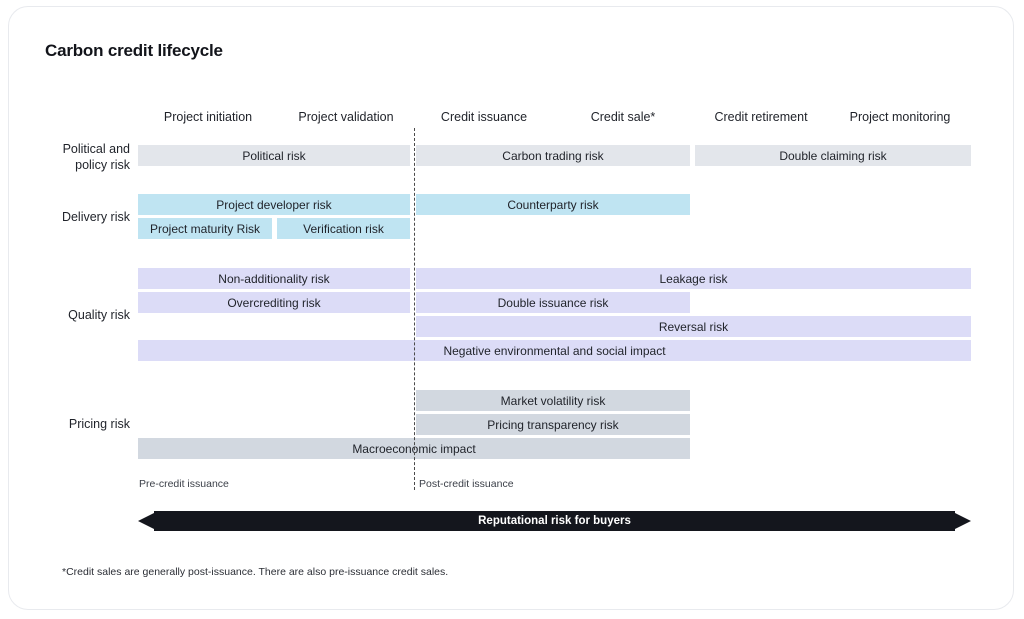  I want to click on page-title: Carbon credit lifecycle, so click(134, 50).